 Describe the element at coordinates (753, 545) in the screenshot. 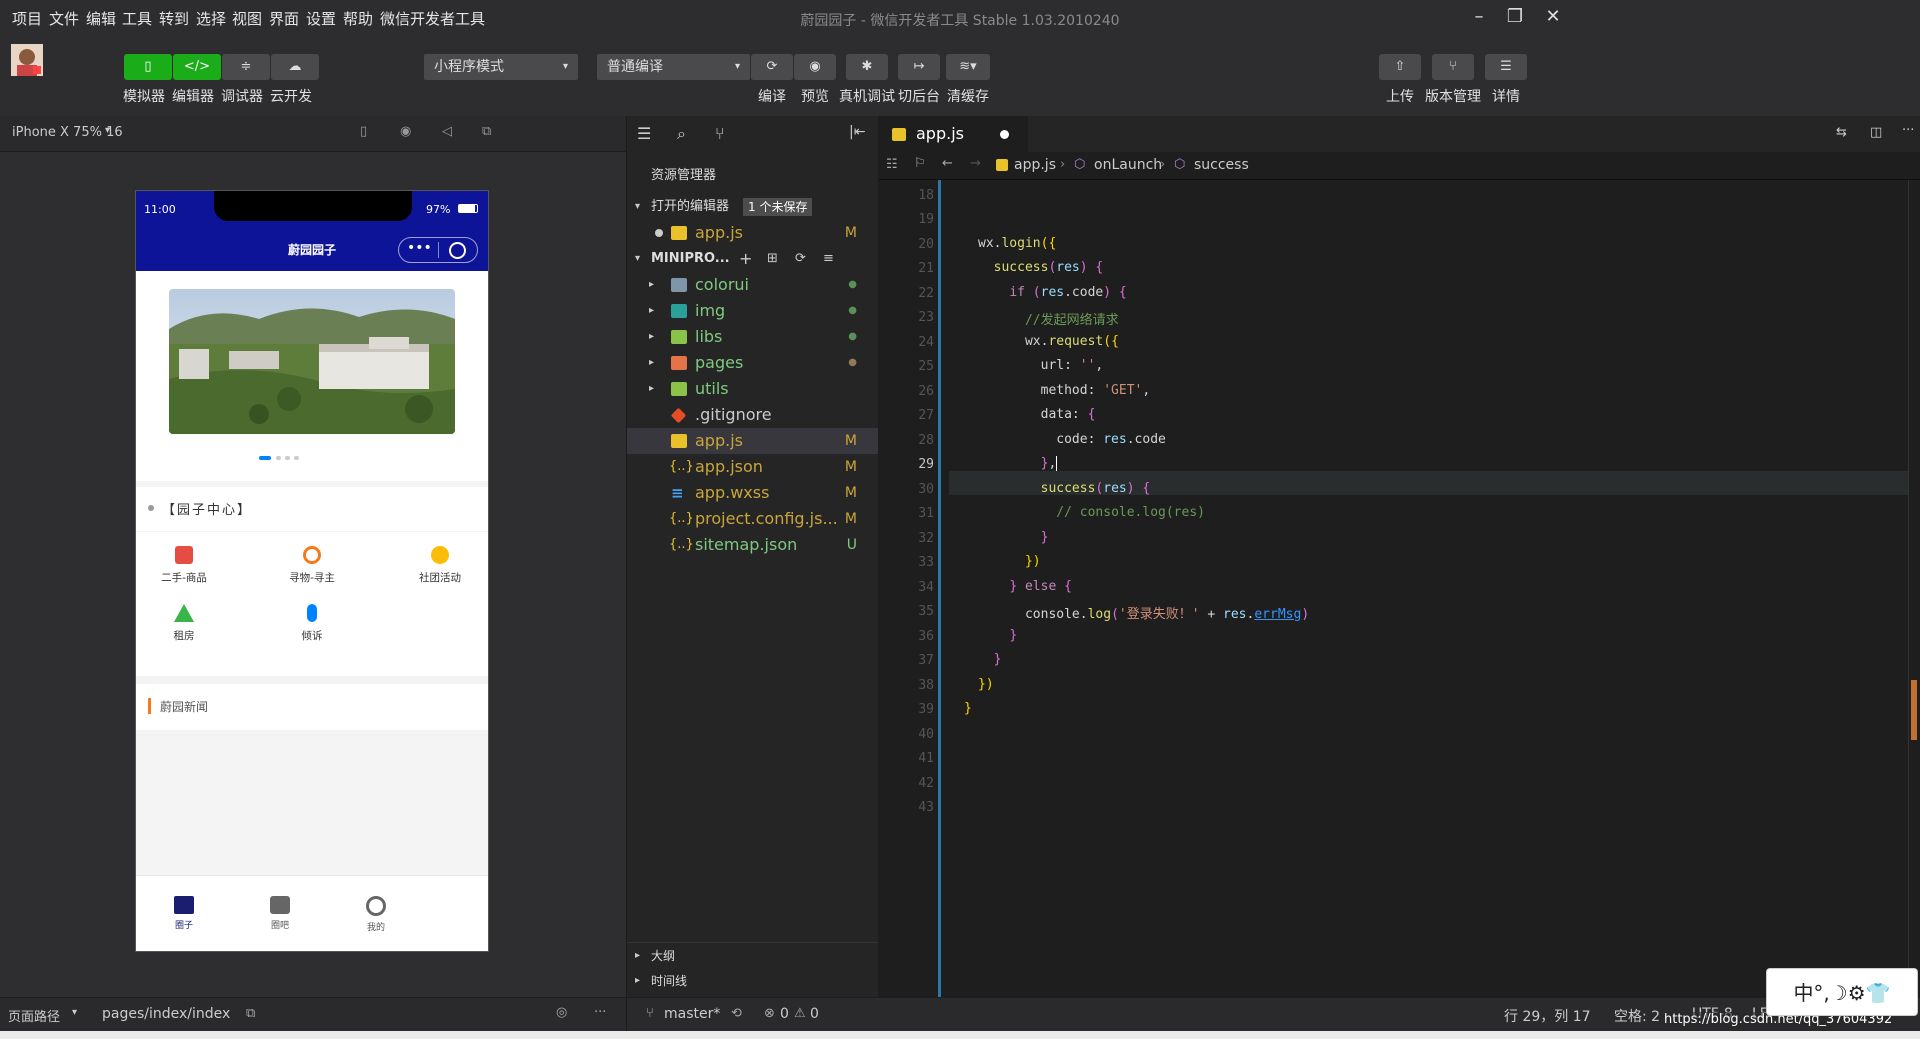

I see `tree-item-sitemap: {..} sitemap.json U` at that location.